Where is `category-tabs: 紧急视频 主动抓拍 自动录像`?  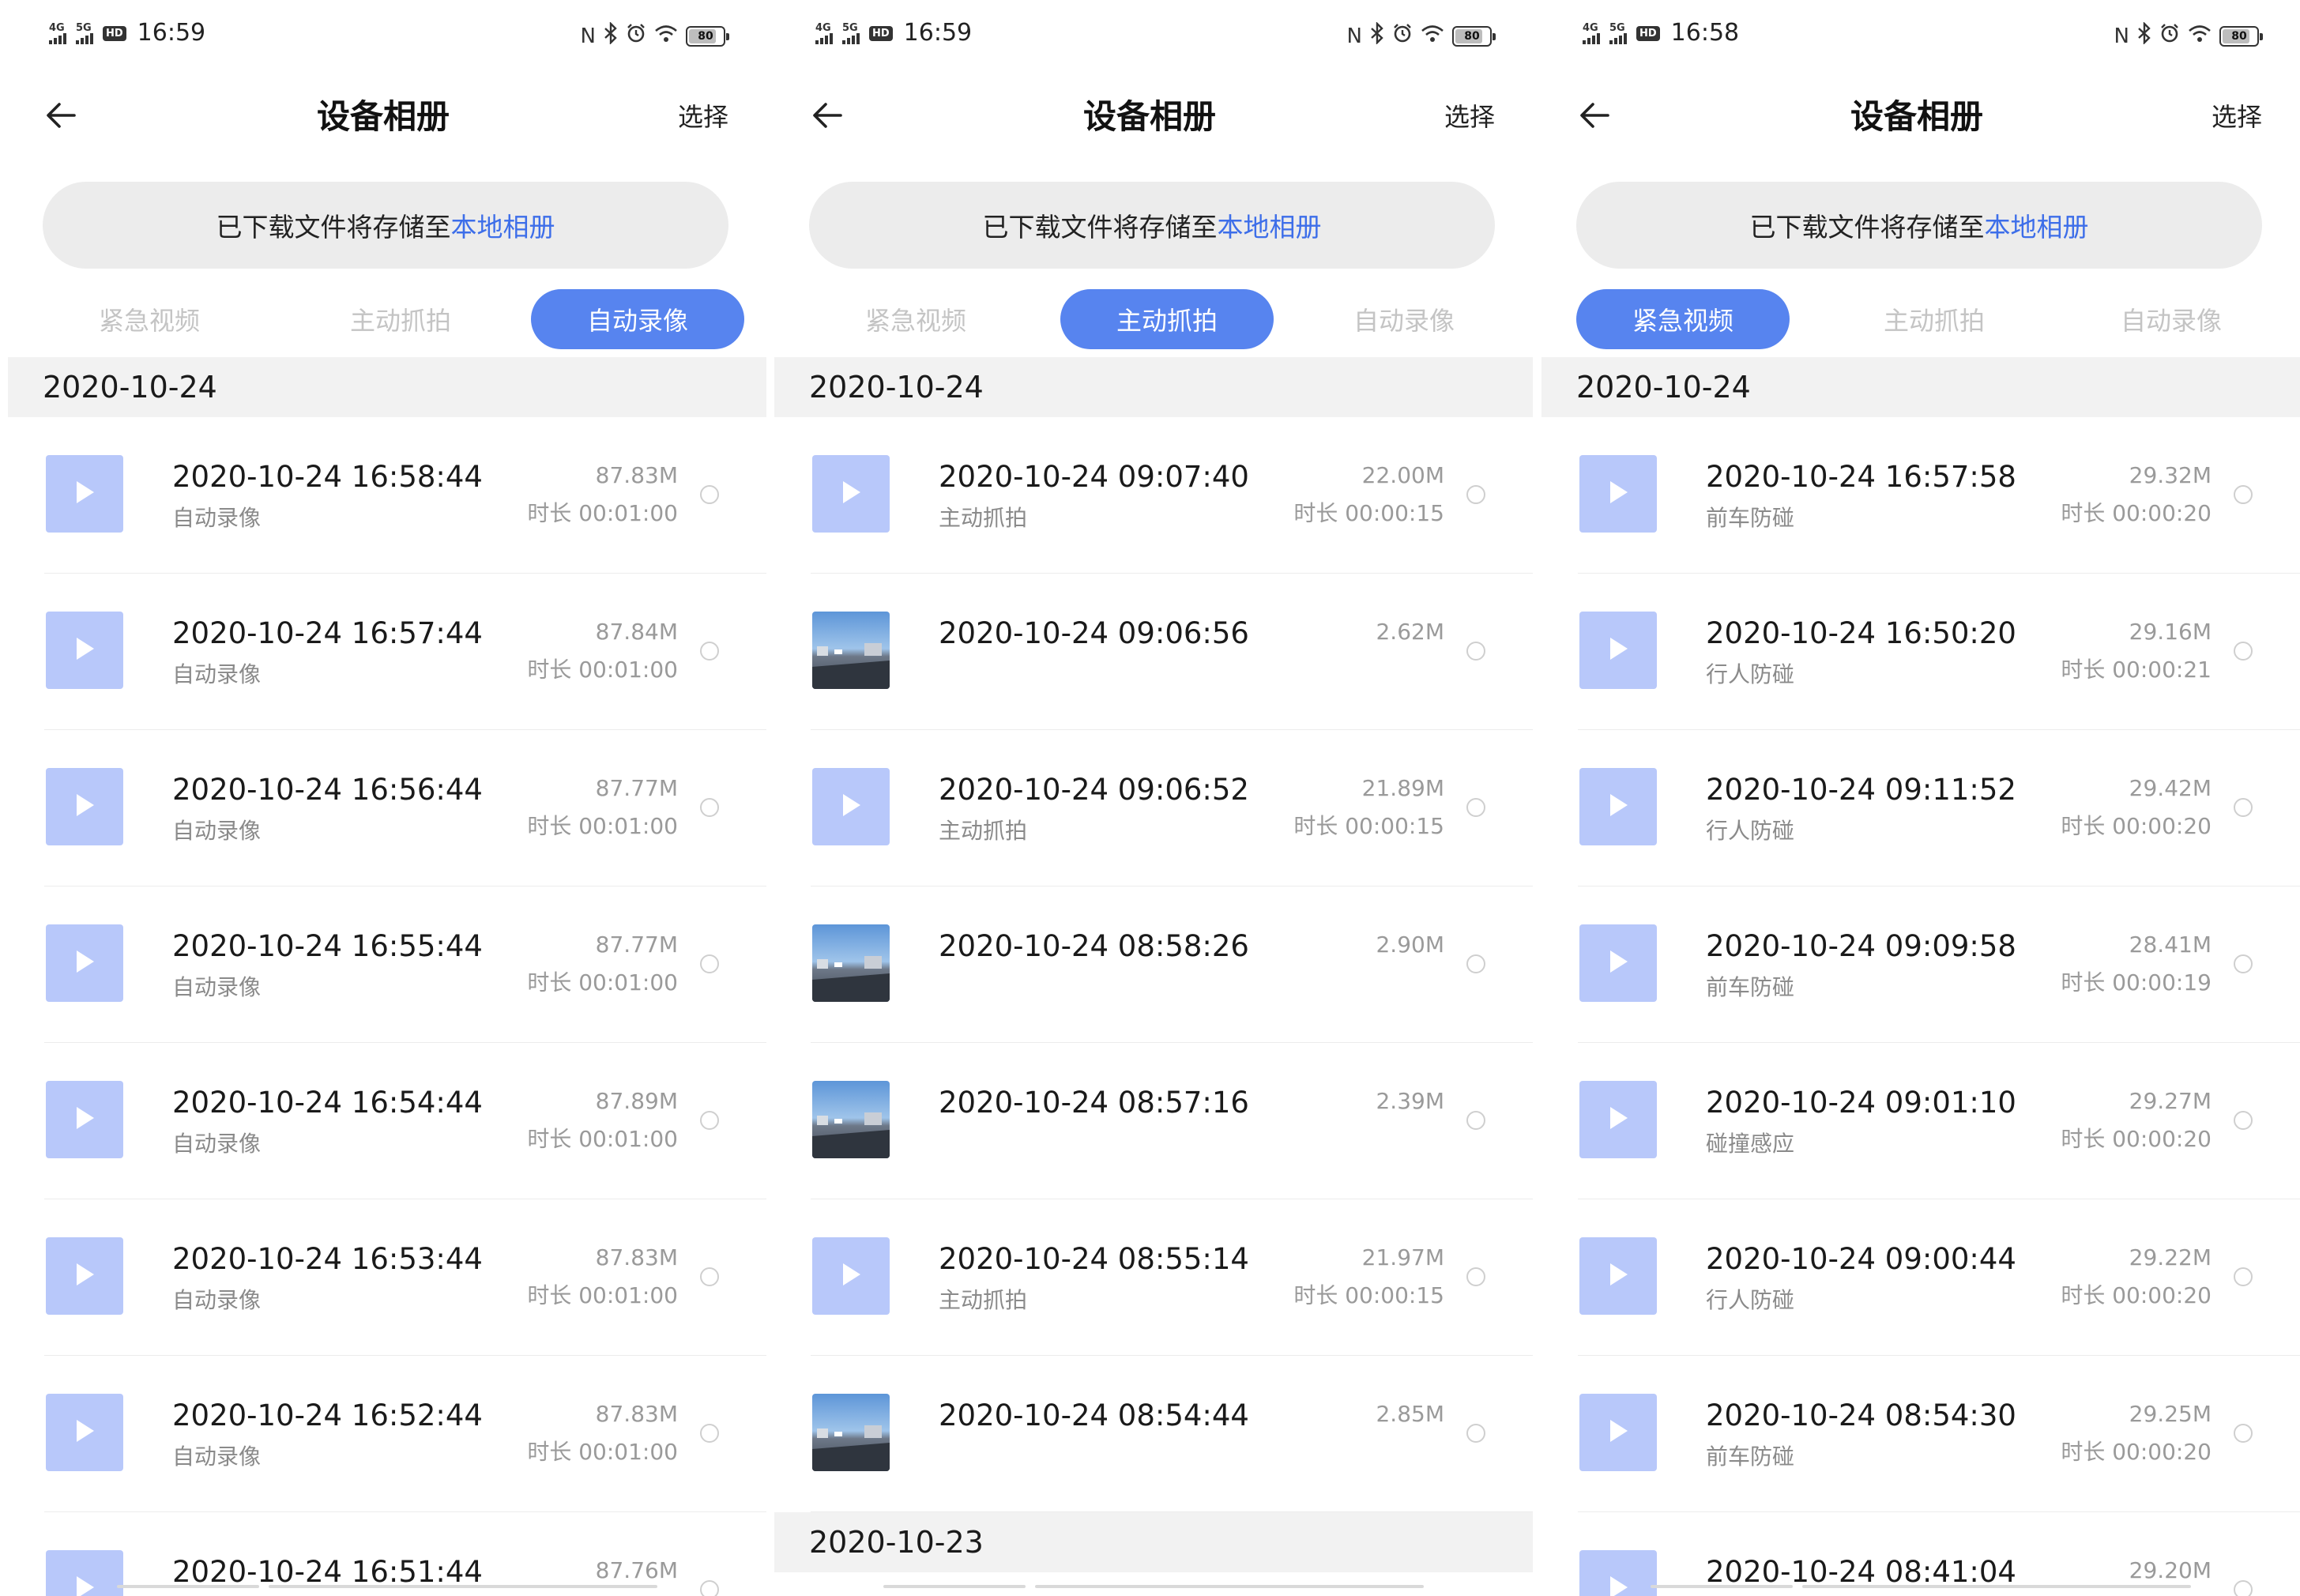
category-tabs: 紧急视频 主动抓拍 自动录像 is located at coordinates (394, 320).